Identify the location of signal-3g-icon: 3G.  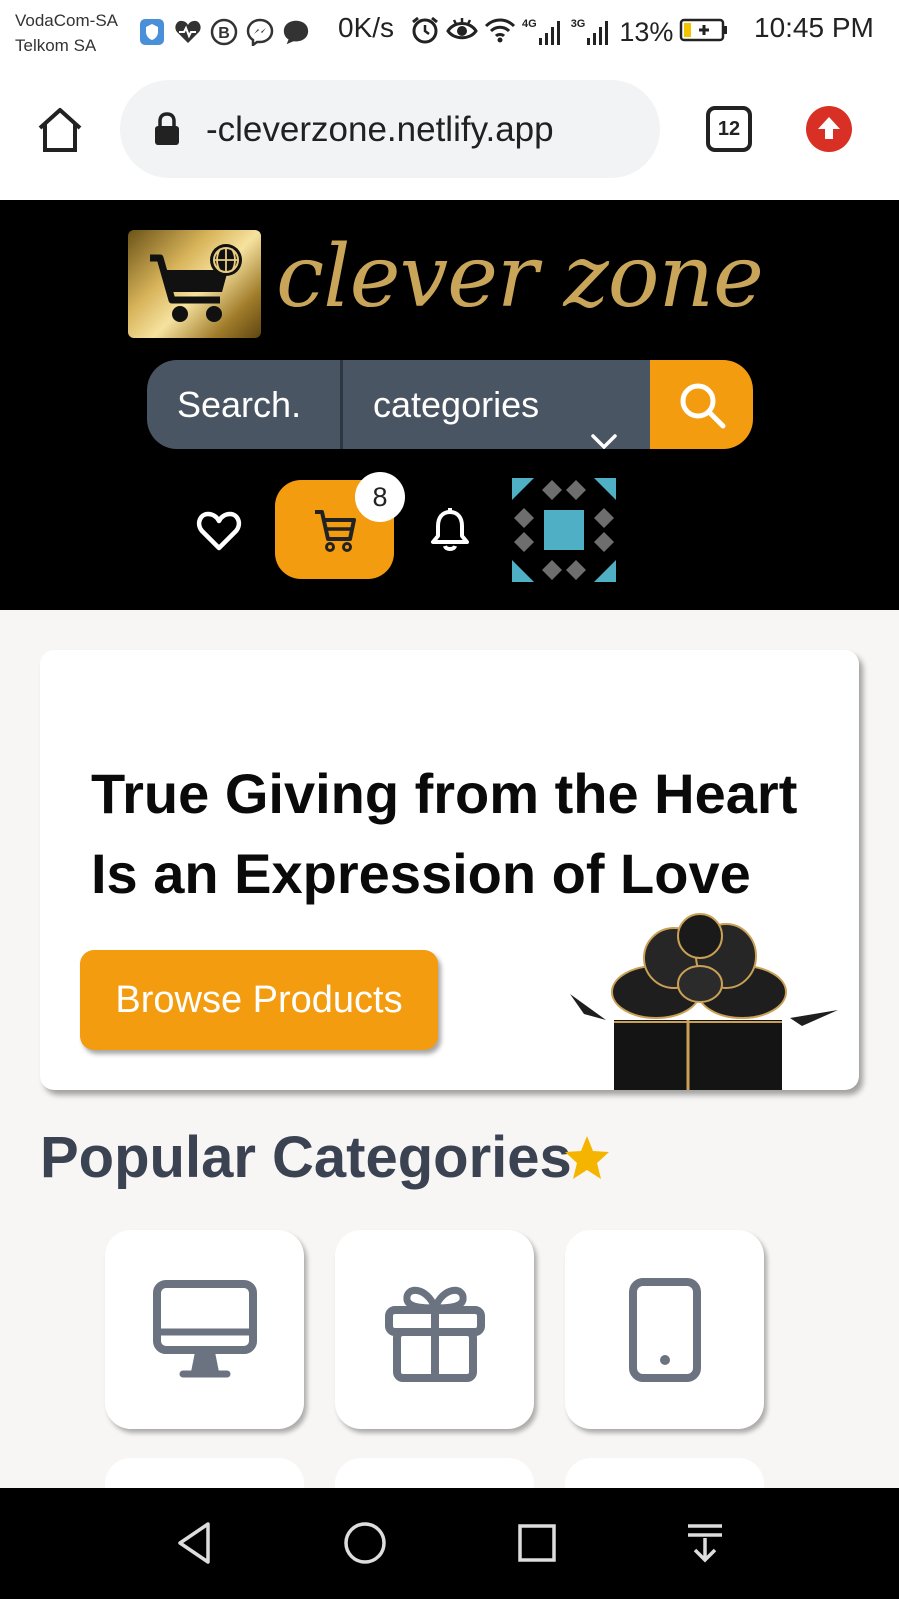
(592, 32).